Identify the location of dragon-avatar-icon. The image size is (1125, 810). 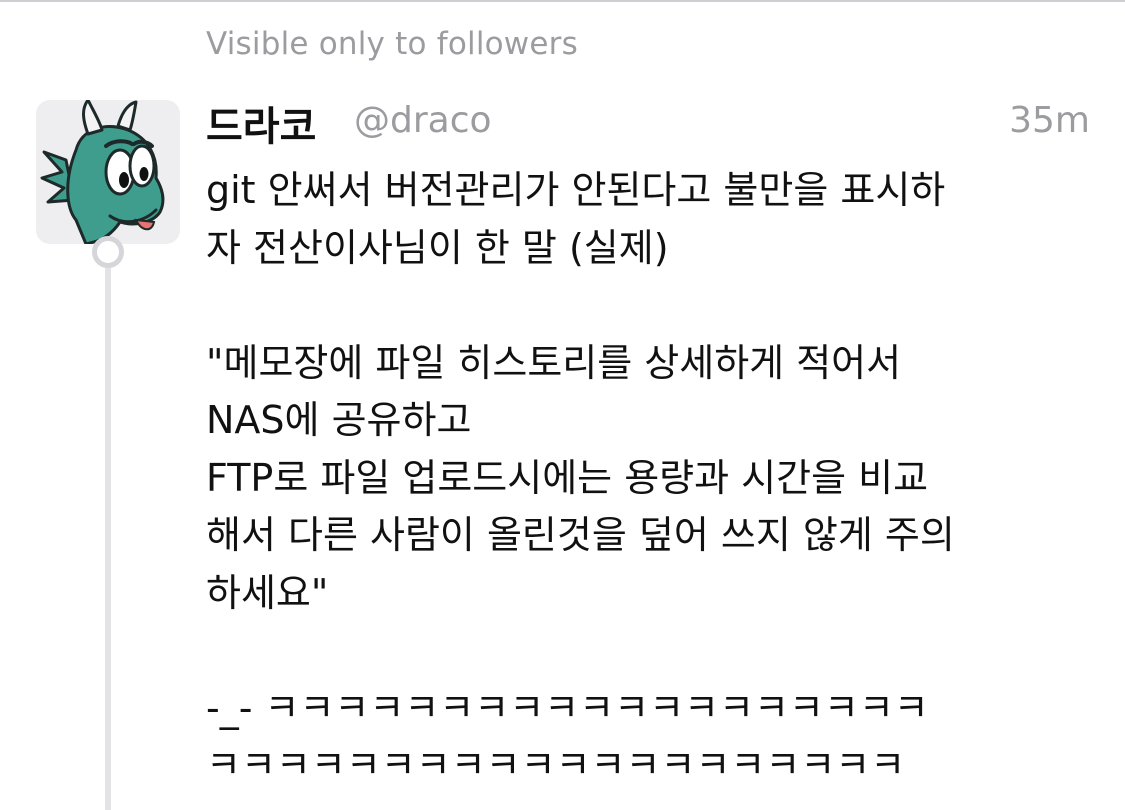
(102, 172).